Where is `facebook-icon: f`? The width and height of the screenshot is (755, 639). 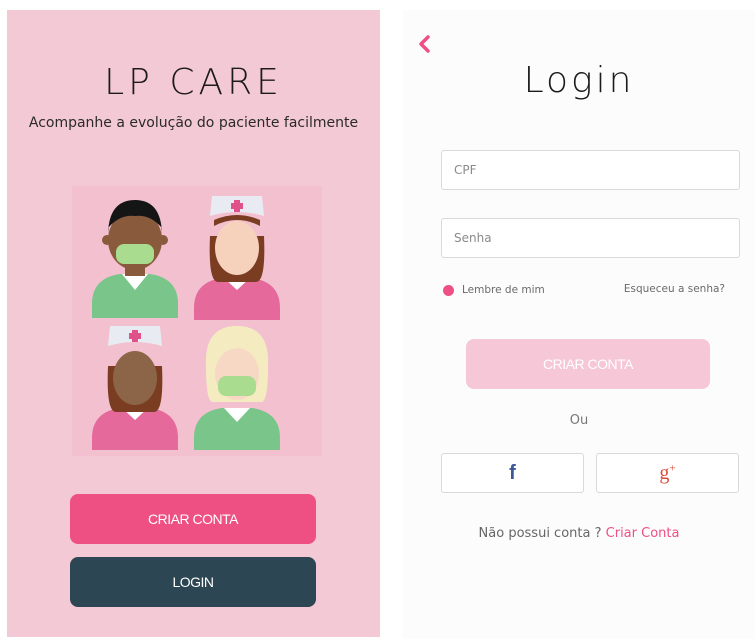
facebook-icon: f is located at coordinates (512, 472).